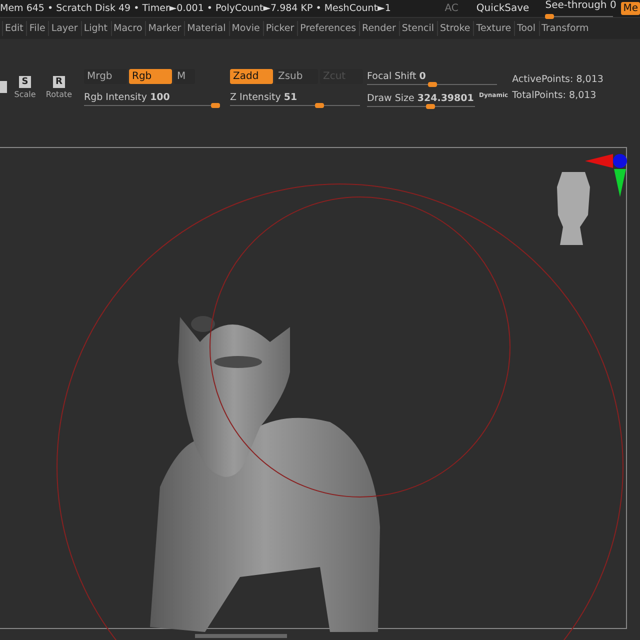 Image resolution: width=640 pixels, height=640 pixels. Describe the element at coordinates (105, 76) in the screenshot. I see `rgb-mode-toggle: Mrgb` at that location.